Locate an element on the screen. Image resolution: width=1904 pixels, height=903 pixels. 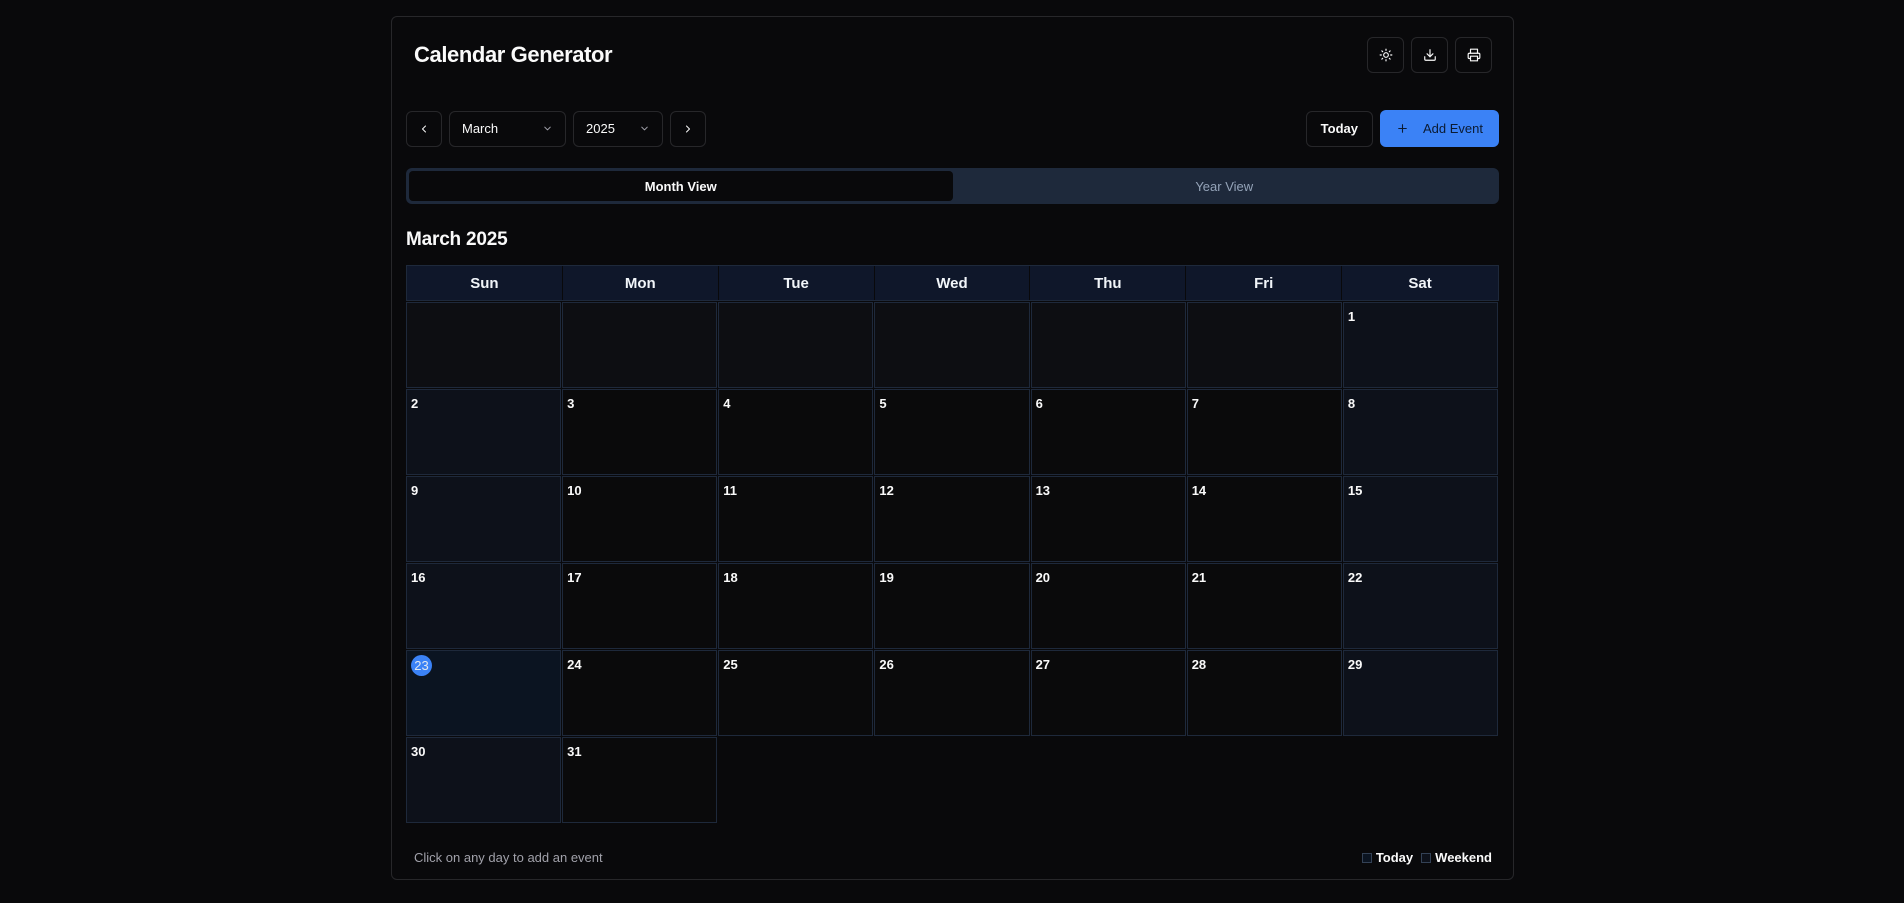
sun-icon is located at coordinates (1385, 55).